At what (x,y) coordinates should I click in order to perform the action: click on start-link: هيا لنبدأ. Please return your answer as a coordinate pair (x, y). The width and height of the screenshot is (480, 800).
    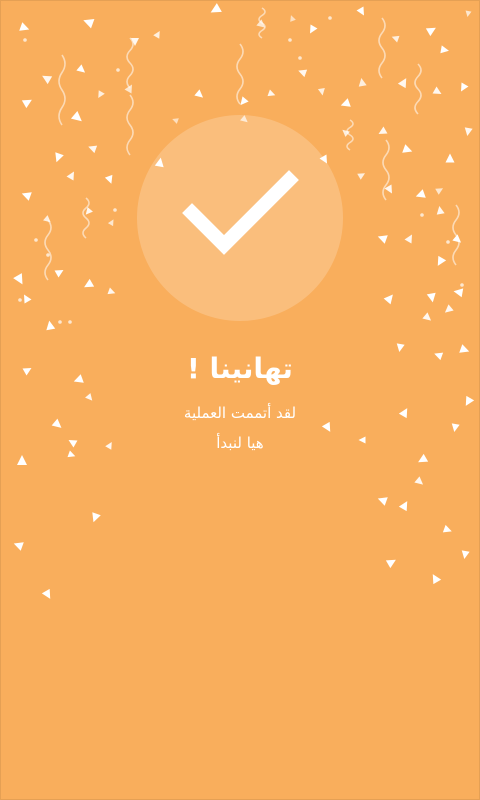
    Looking at the image, I should click on (240, 443).